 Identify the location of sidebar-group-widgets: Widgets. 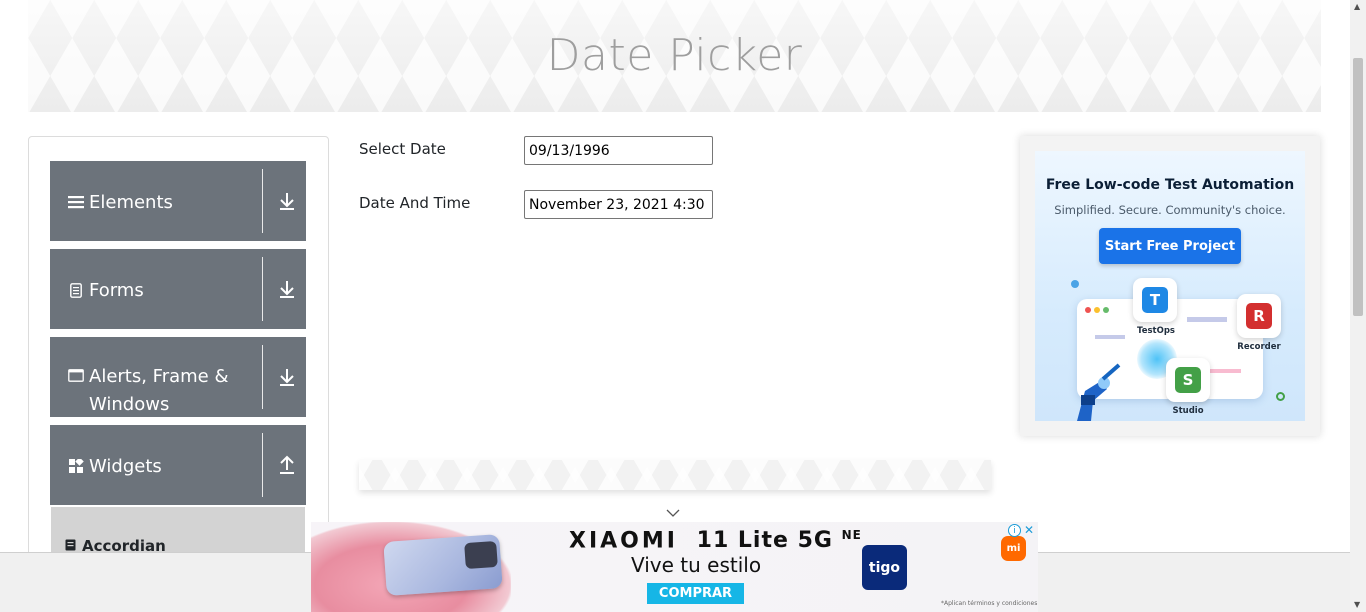
(178, 465).